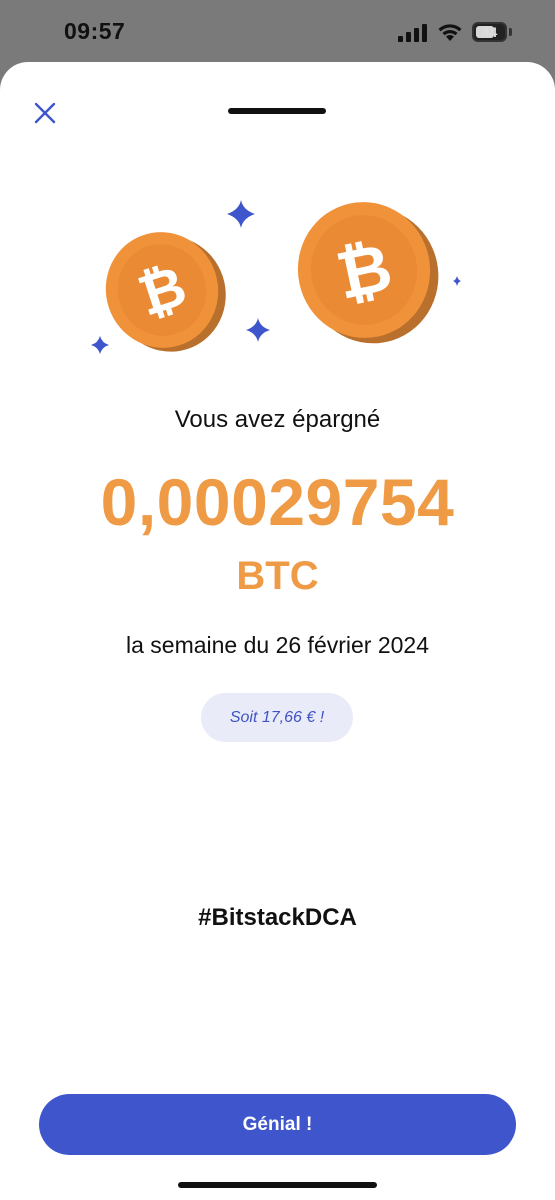  I want to click on status-bar: 09:57 44, so click(277, 31).